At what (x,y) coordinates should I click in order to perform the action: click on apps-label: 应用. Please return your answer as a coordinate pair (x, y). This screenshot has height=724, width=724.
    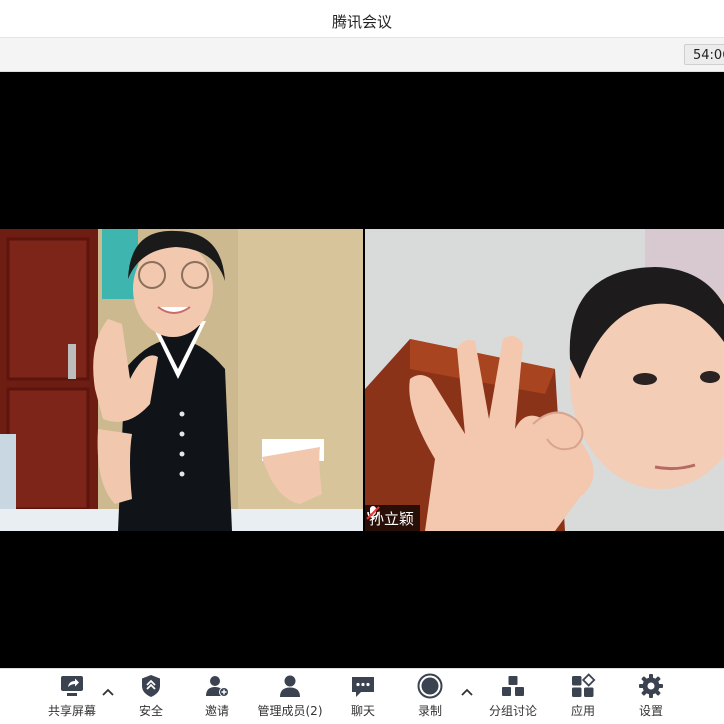
    Looking at the image, I should click on (582, 711).